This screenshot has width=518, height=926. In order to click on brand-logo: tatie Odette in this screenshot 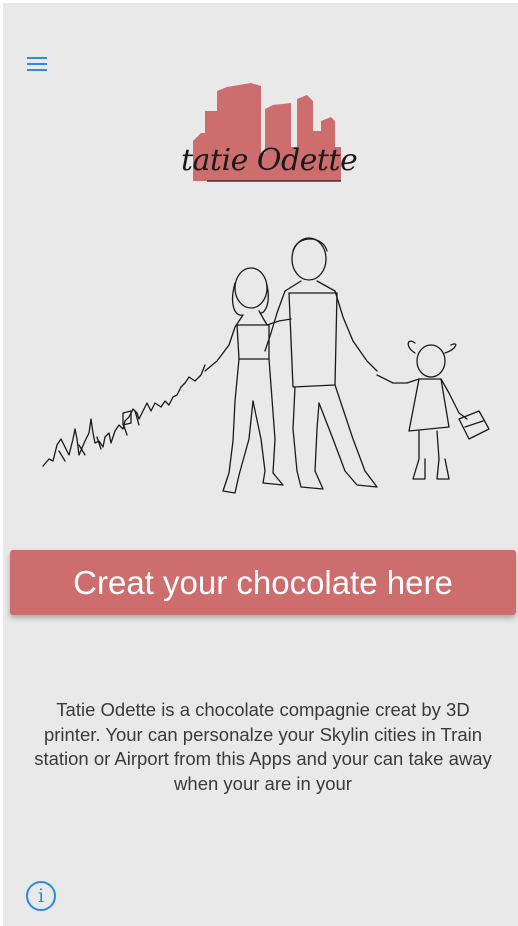, I will do `click(269, 136)`.